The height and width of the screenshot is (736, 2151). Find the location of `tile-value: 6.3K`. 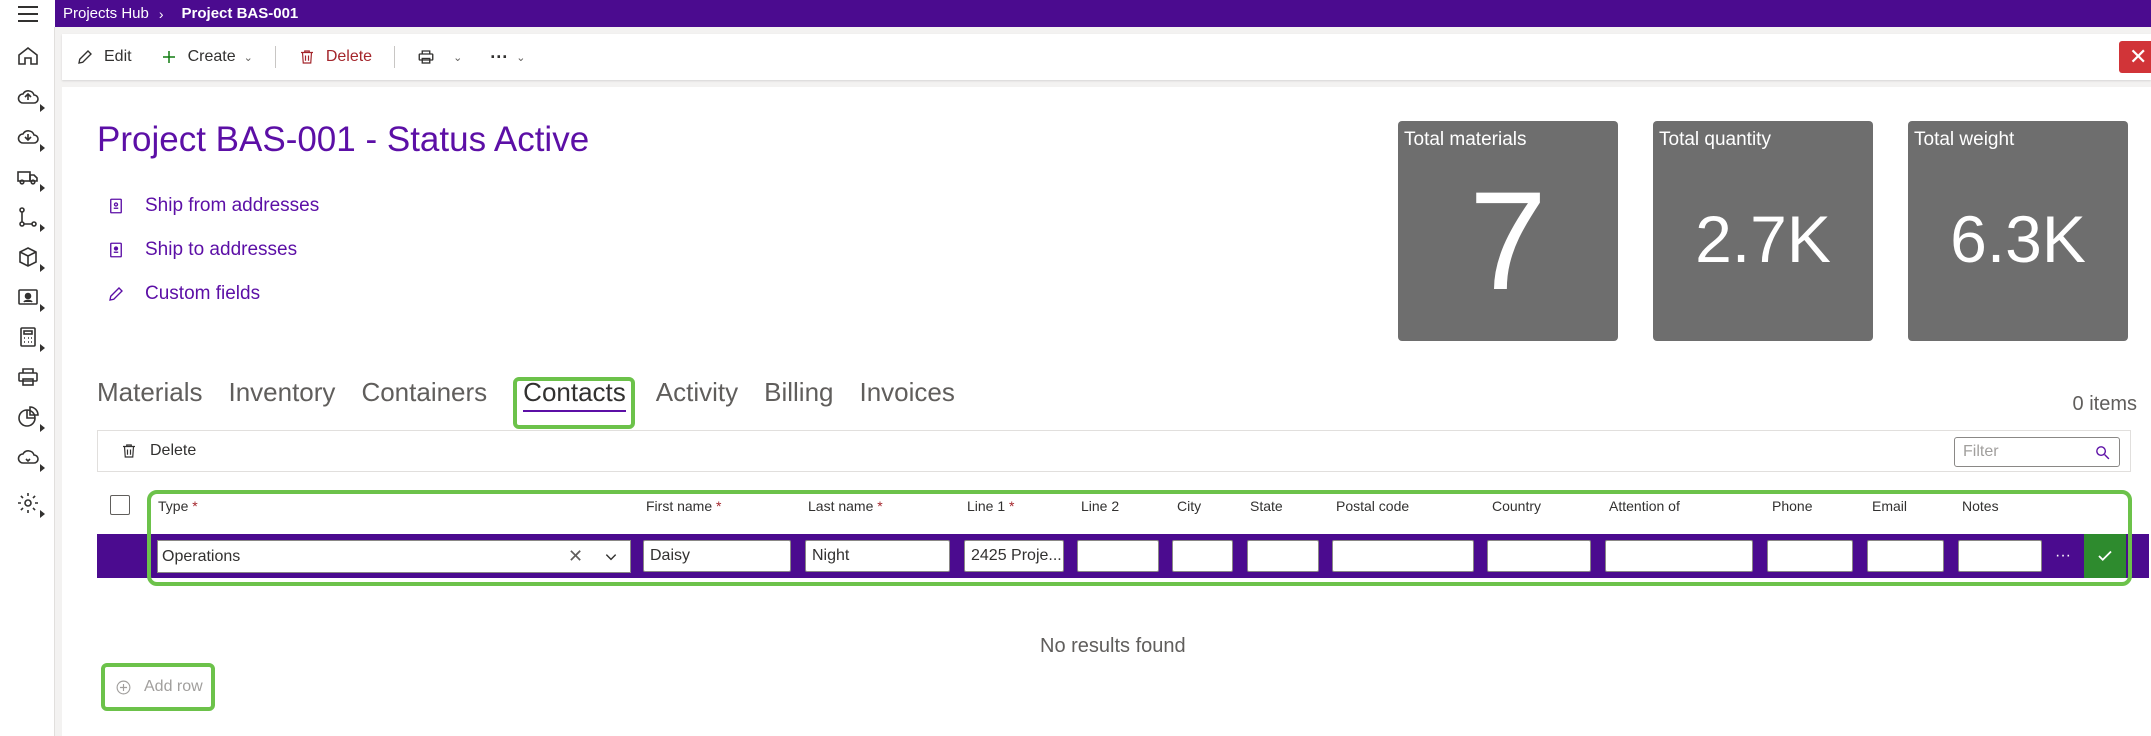

tile-value: 6.3K is located at coordinates (2018, 239).